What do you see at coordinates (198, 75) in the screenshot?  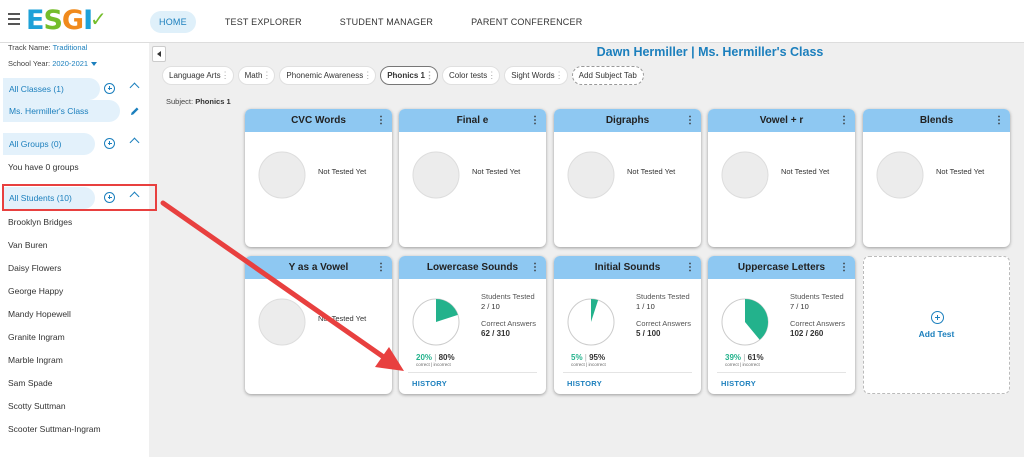 I see `subject-tab: Language Arts` at bounding box center [198, 75].